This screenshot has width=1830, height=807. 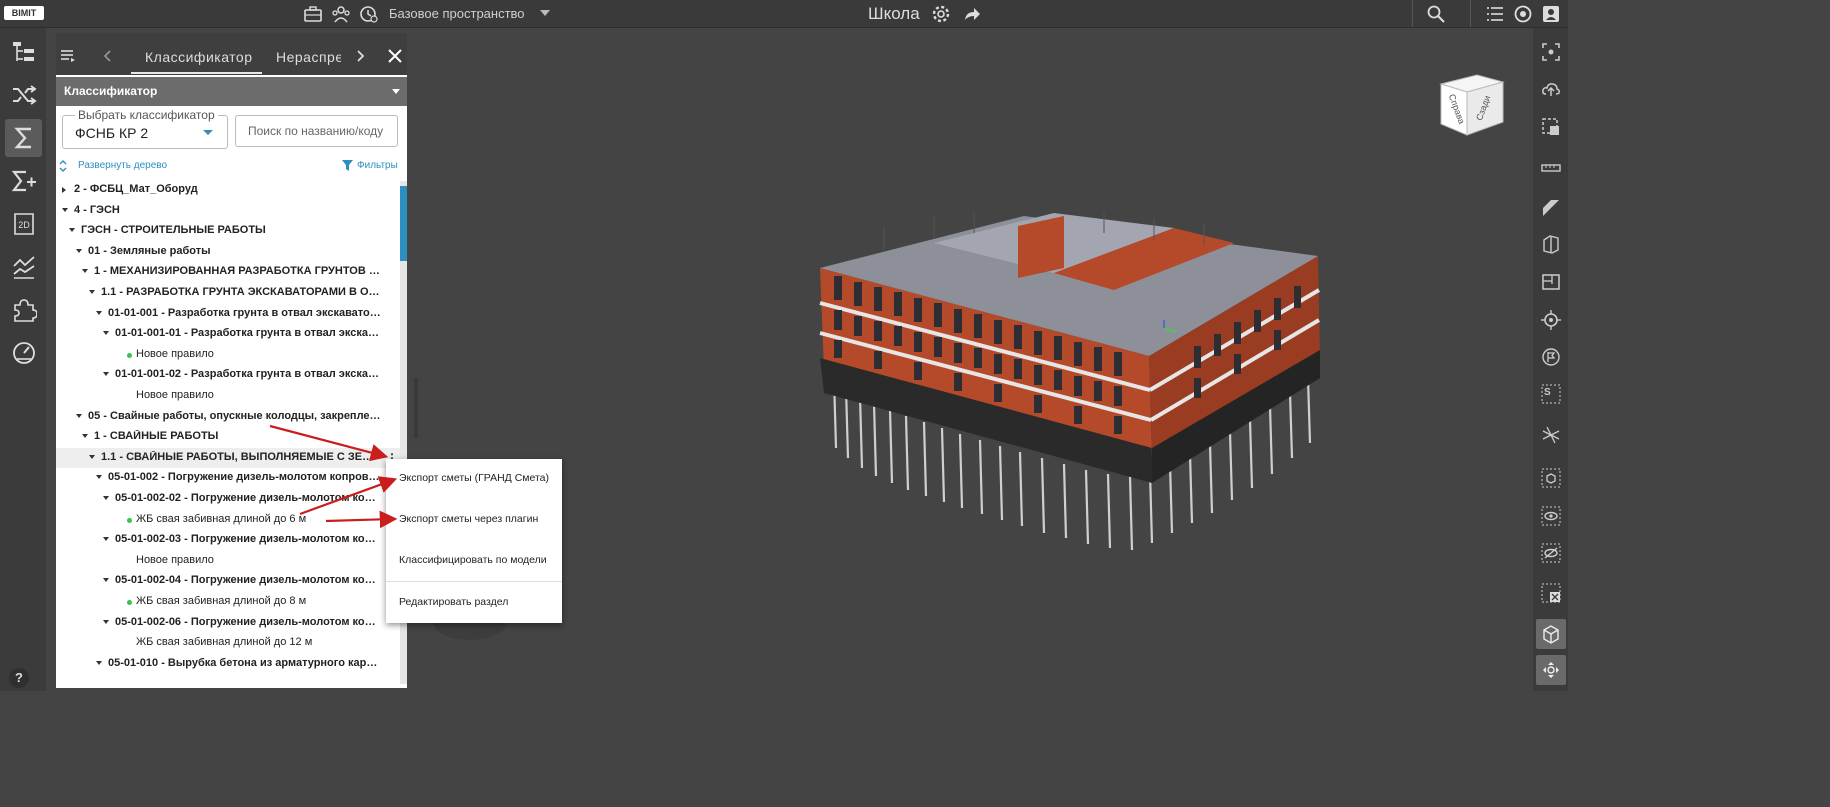 I want to click on select-area-icon, so click(x=1551, y=127).